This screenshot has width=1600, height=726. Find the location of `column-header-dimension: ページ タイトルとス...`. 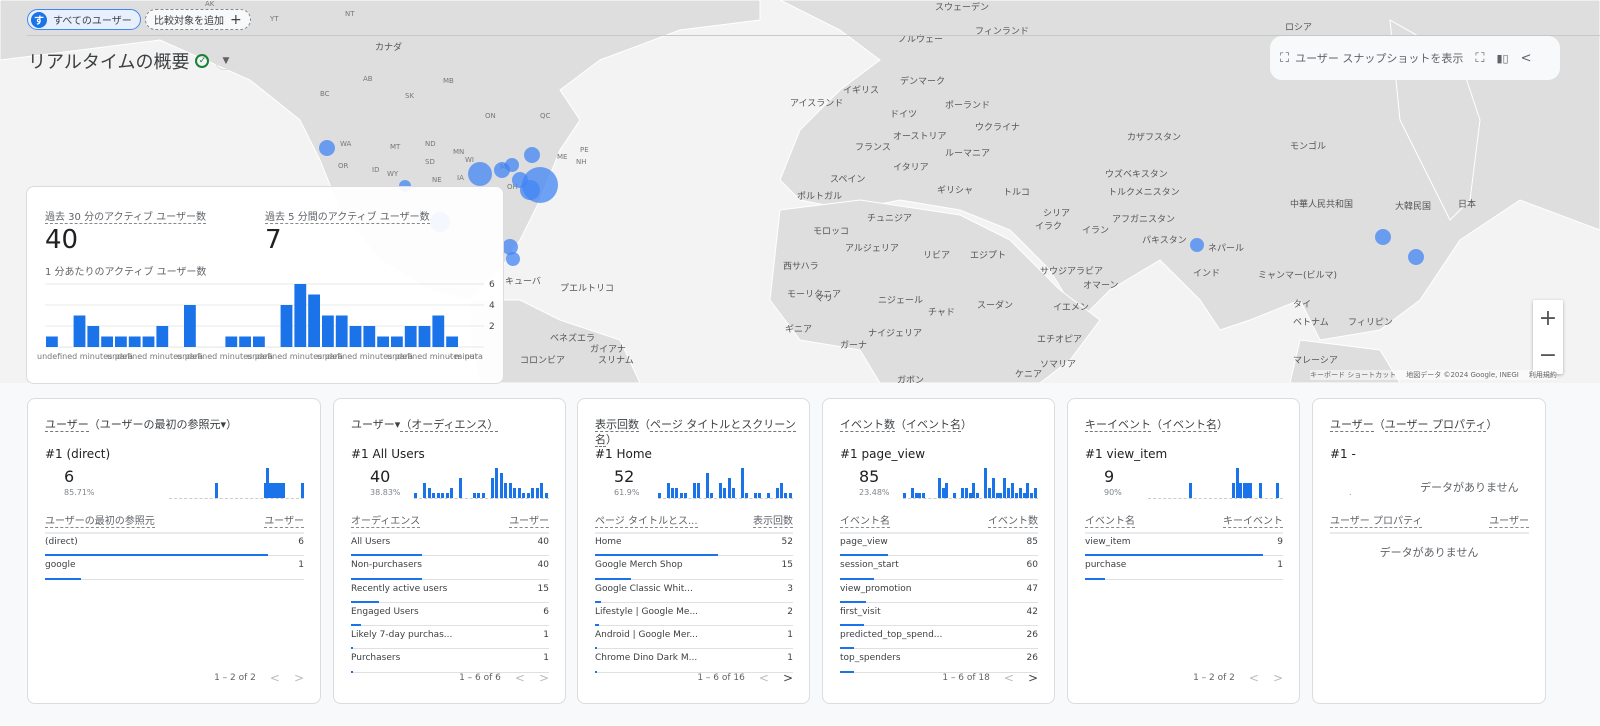

column-header-dimension: ページ タイトルとス... is located at coordinates (646, 520).